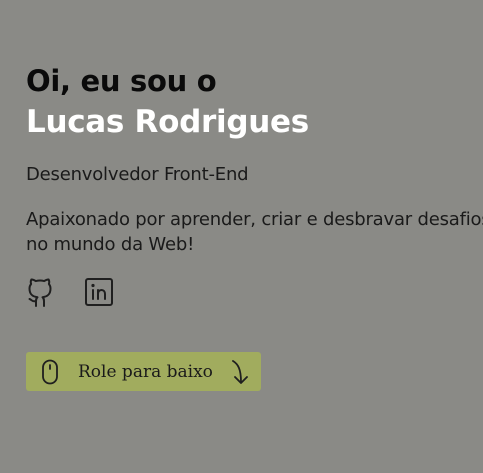 Image resolution: width=483 pixels, height=473 pixels. Describe the element at coordinates (70, 292) in the screenshot. I see `social-links` at that location.